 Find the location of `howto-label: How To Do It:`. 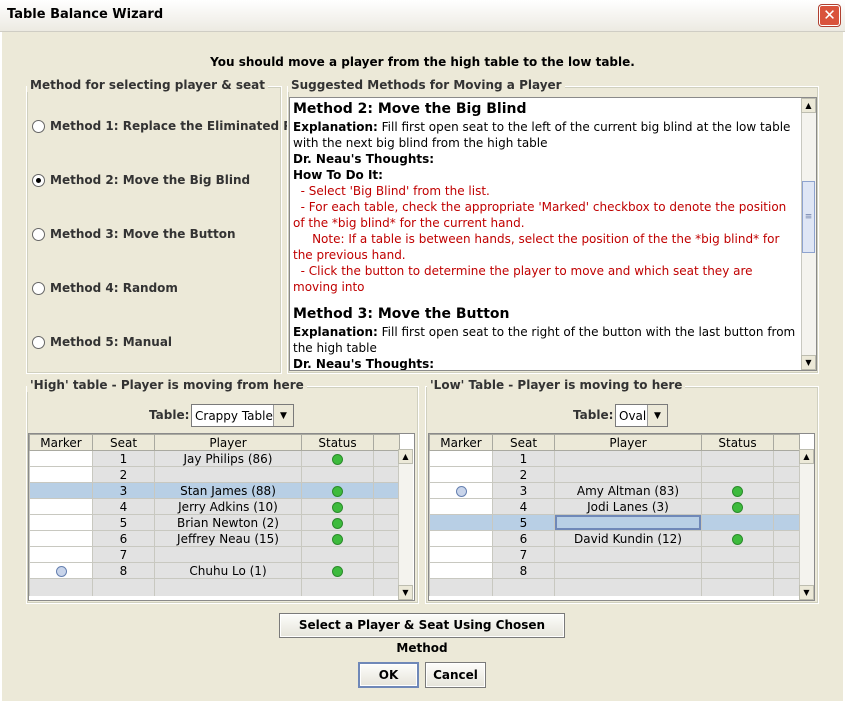

howto-label: How To Do It: is located at coordinates (338, 175).